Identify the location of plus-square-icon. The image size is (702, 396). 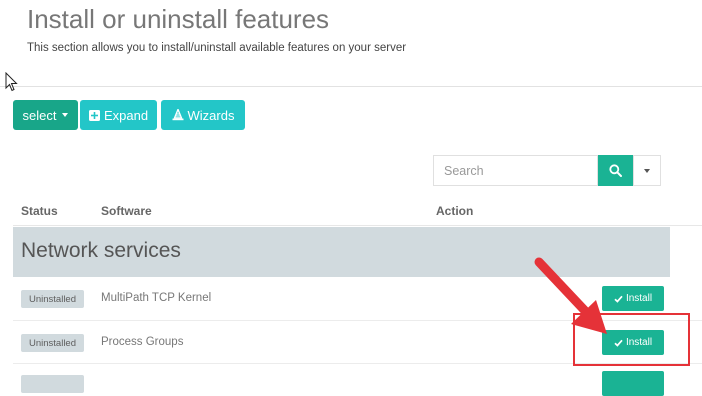
(94, 115).